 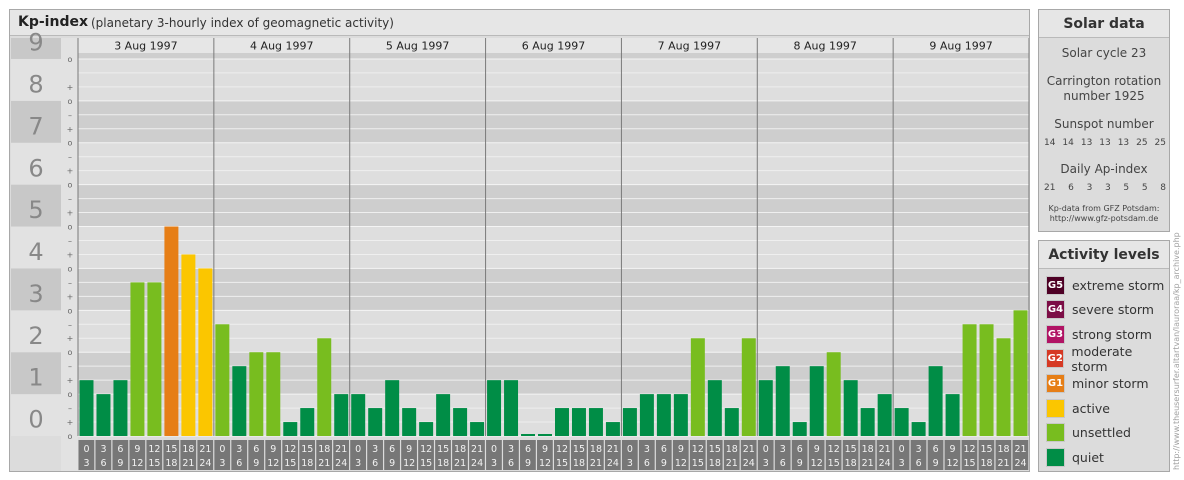 I want to click on sunspot-value: 25, so click(x=1142, y=143).